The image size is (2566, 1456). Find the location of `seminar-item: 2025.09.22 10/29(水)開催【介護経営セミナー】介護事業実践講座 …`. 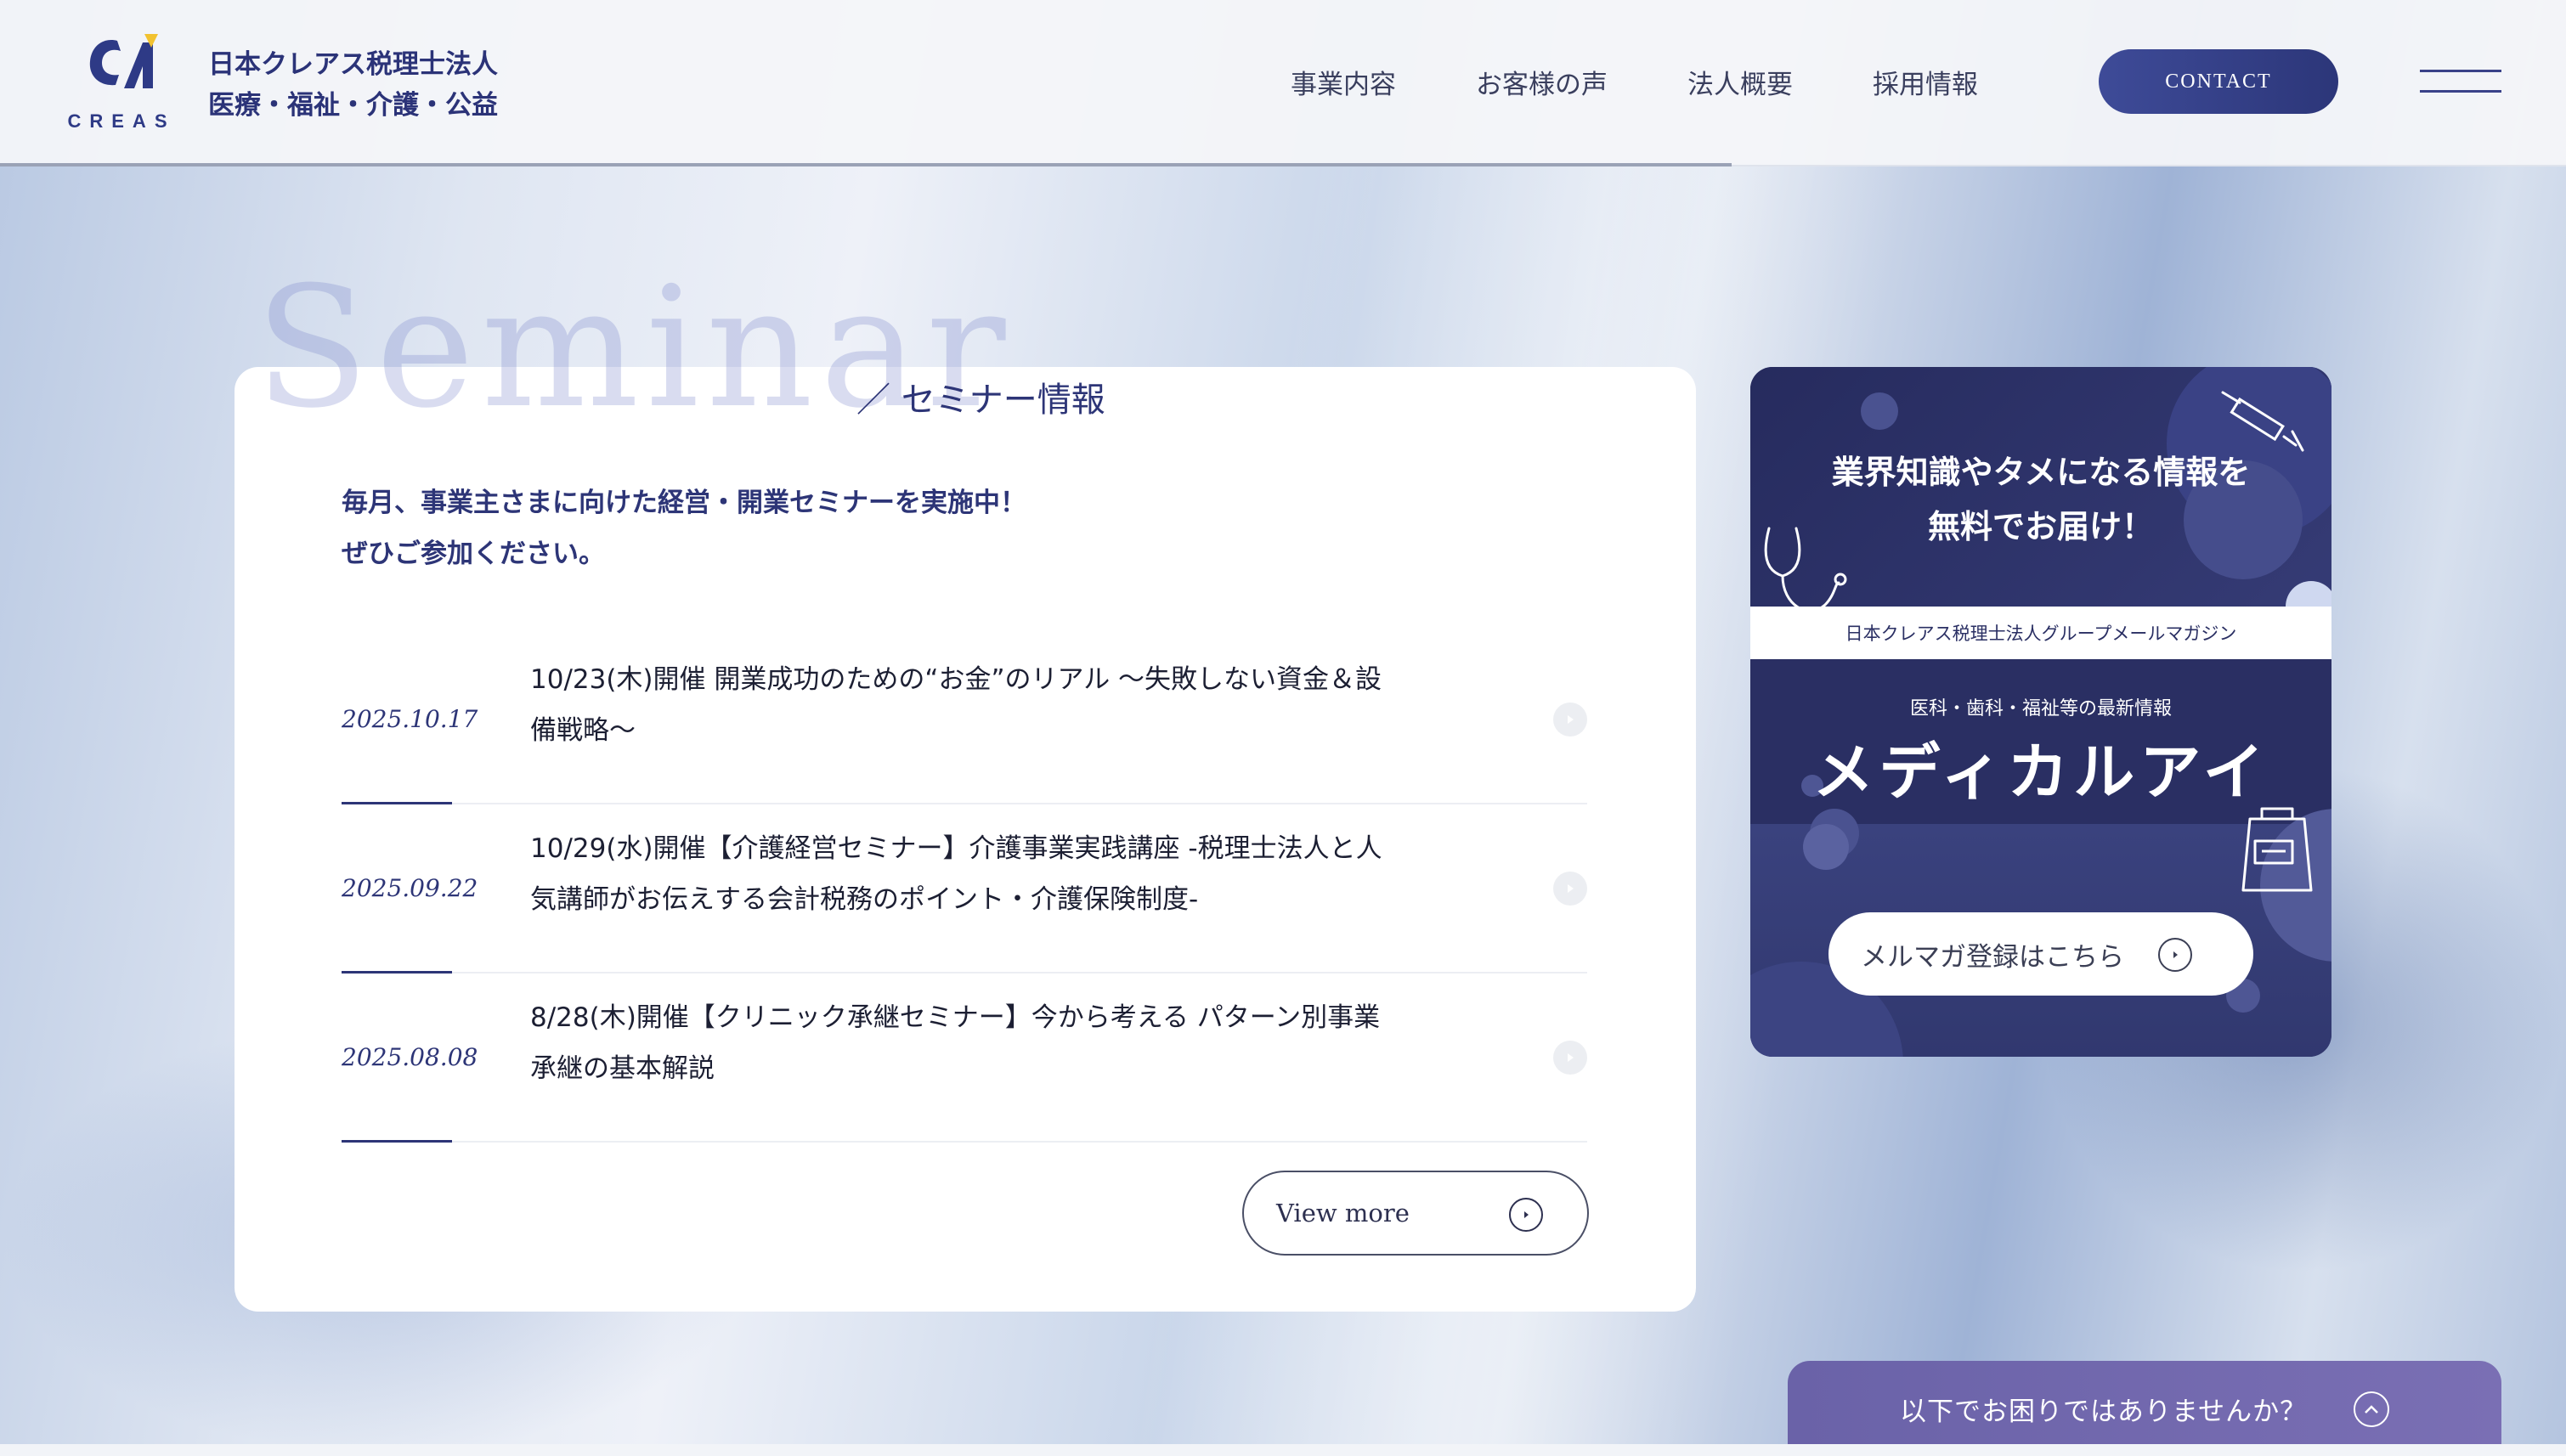

seminar-item: 2025.09.22 10/29(水)開催【介護経営セミナー】介護事業実践講座 … is located at coordinates (965, 888).